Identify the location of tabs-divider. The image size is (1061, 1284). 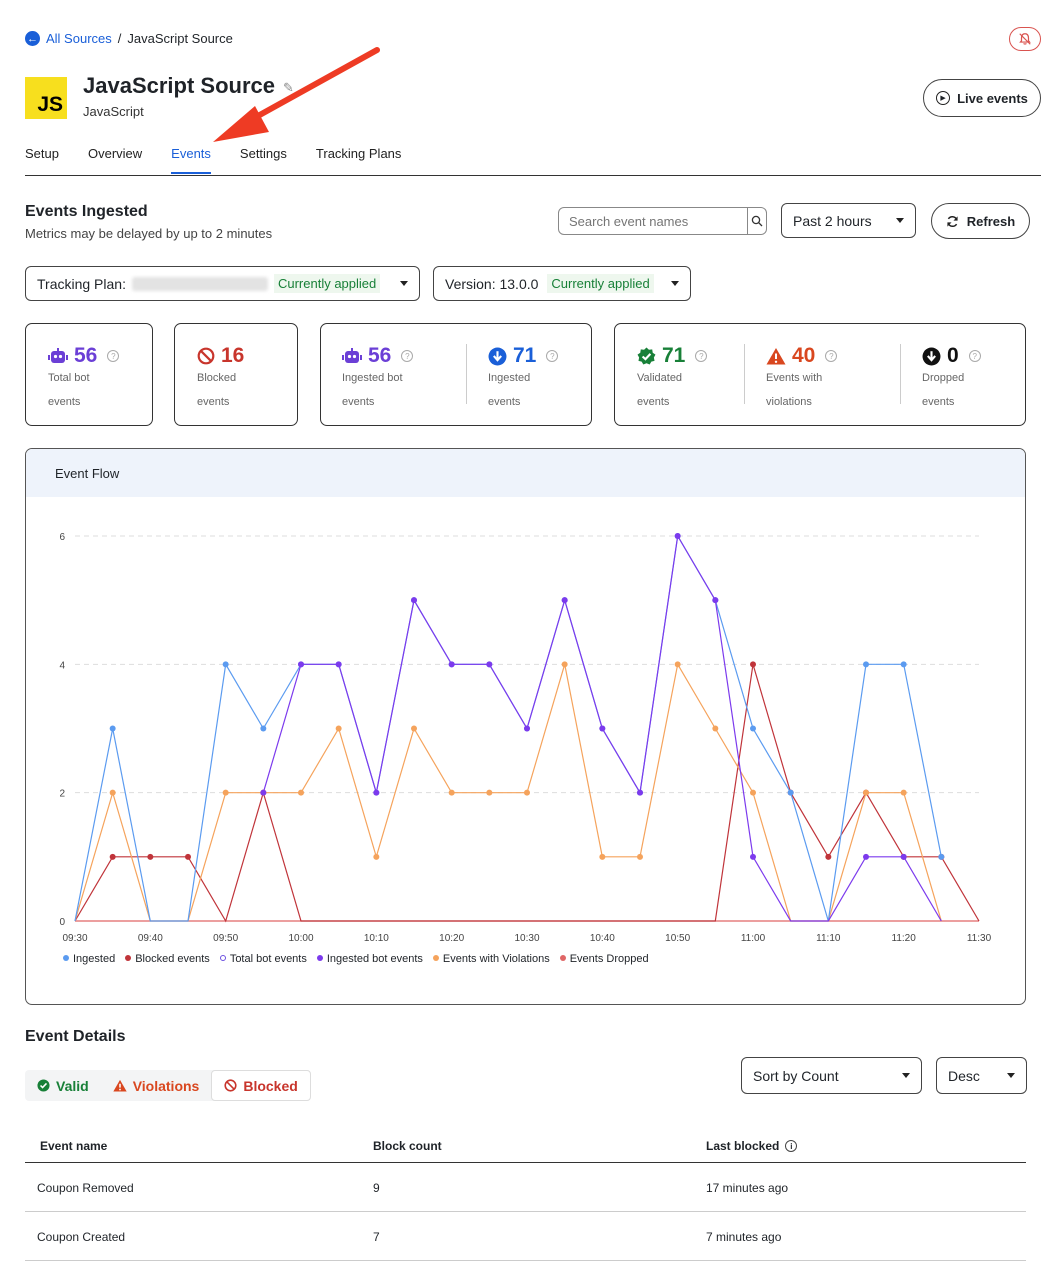
(533, 175).